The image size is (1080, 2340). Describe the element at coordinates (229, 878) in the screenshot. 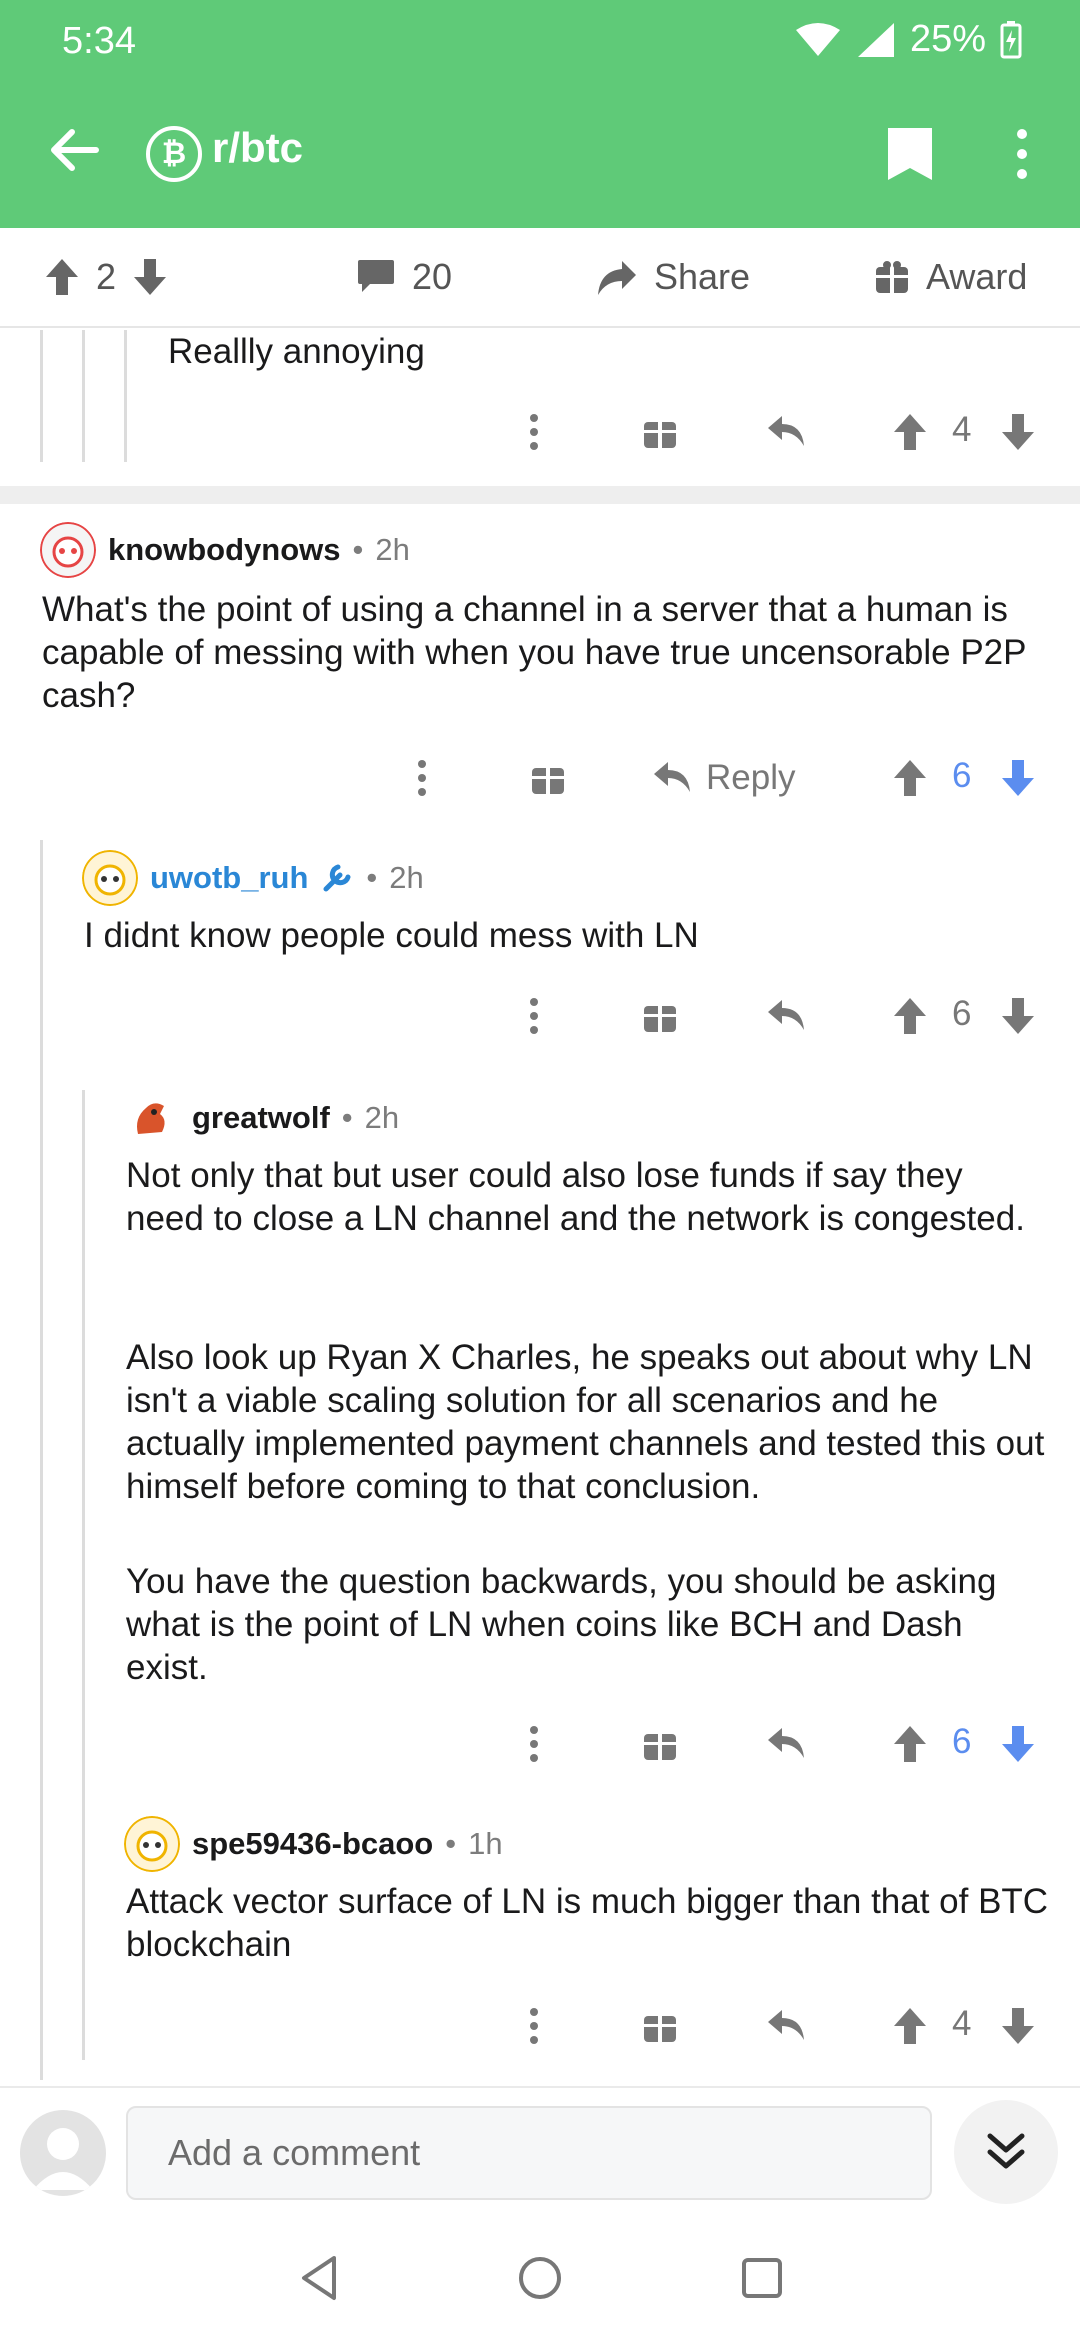

I see `comment-author: uwotb_ruh` at that location.